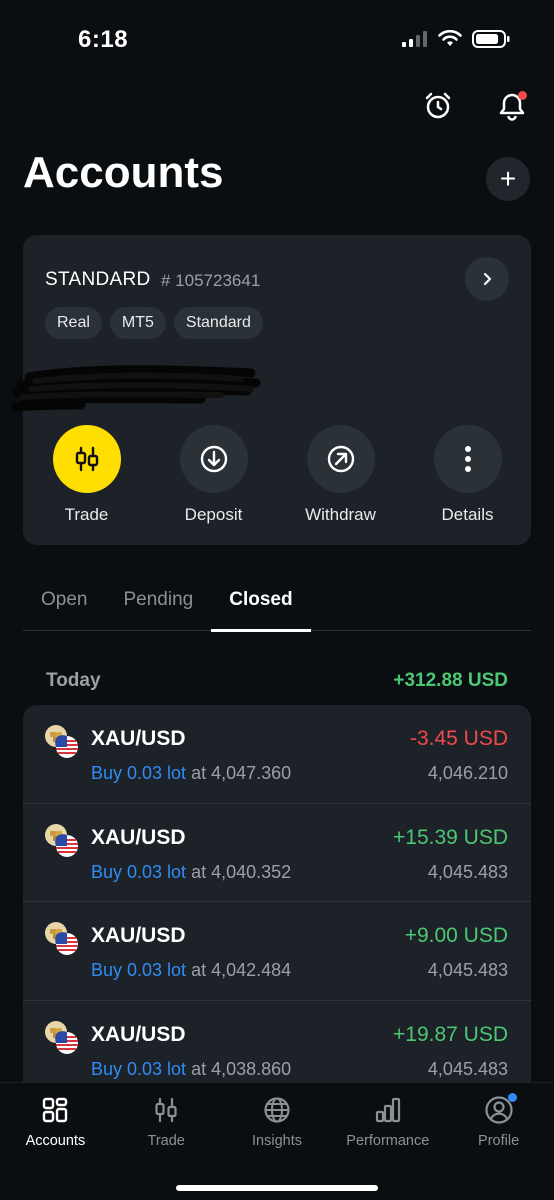 The height and width of the screenshot is (1200, 554). I want to click on bars-icon, so click(388, 1110).